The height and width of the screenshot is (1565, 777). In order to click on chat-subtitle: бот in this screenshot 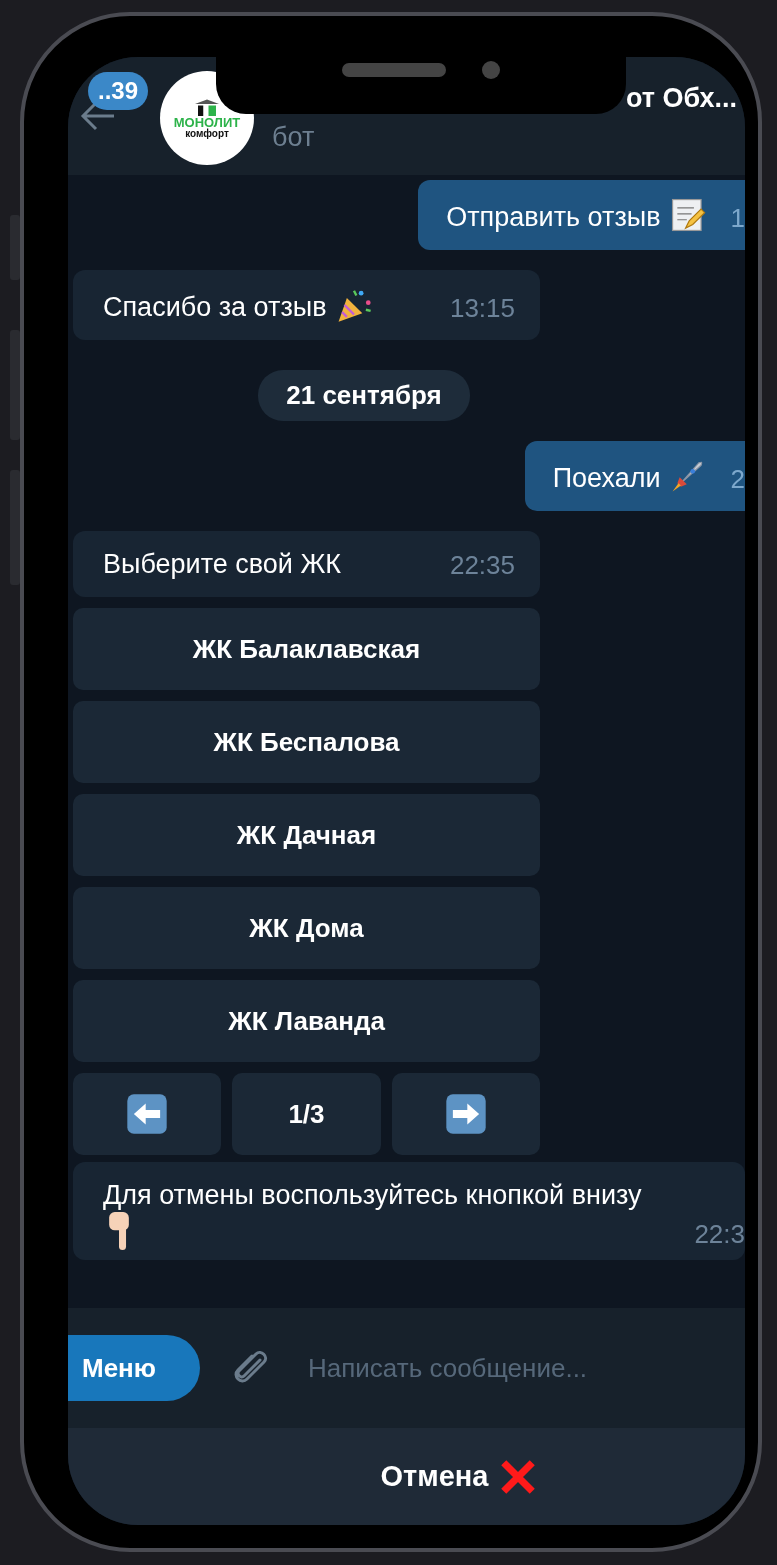, I will do `click(294, 137)`.